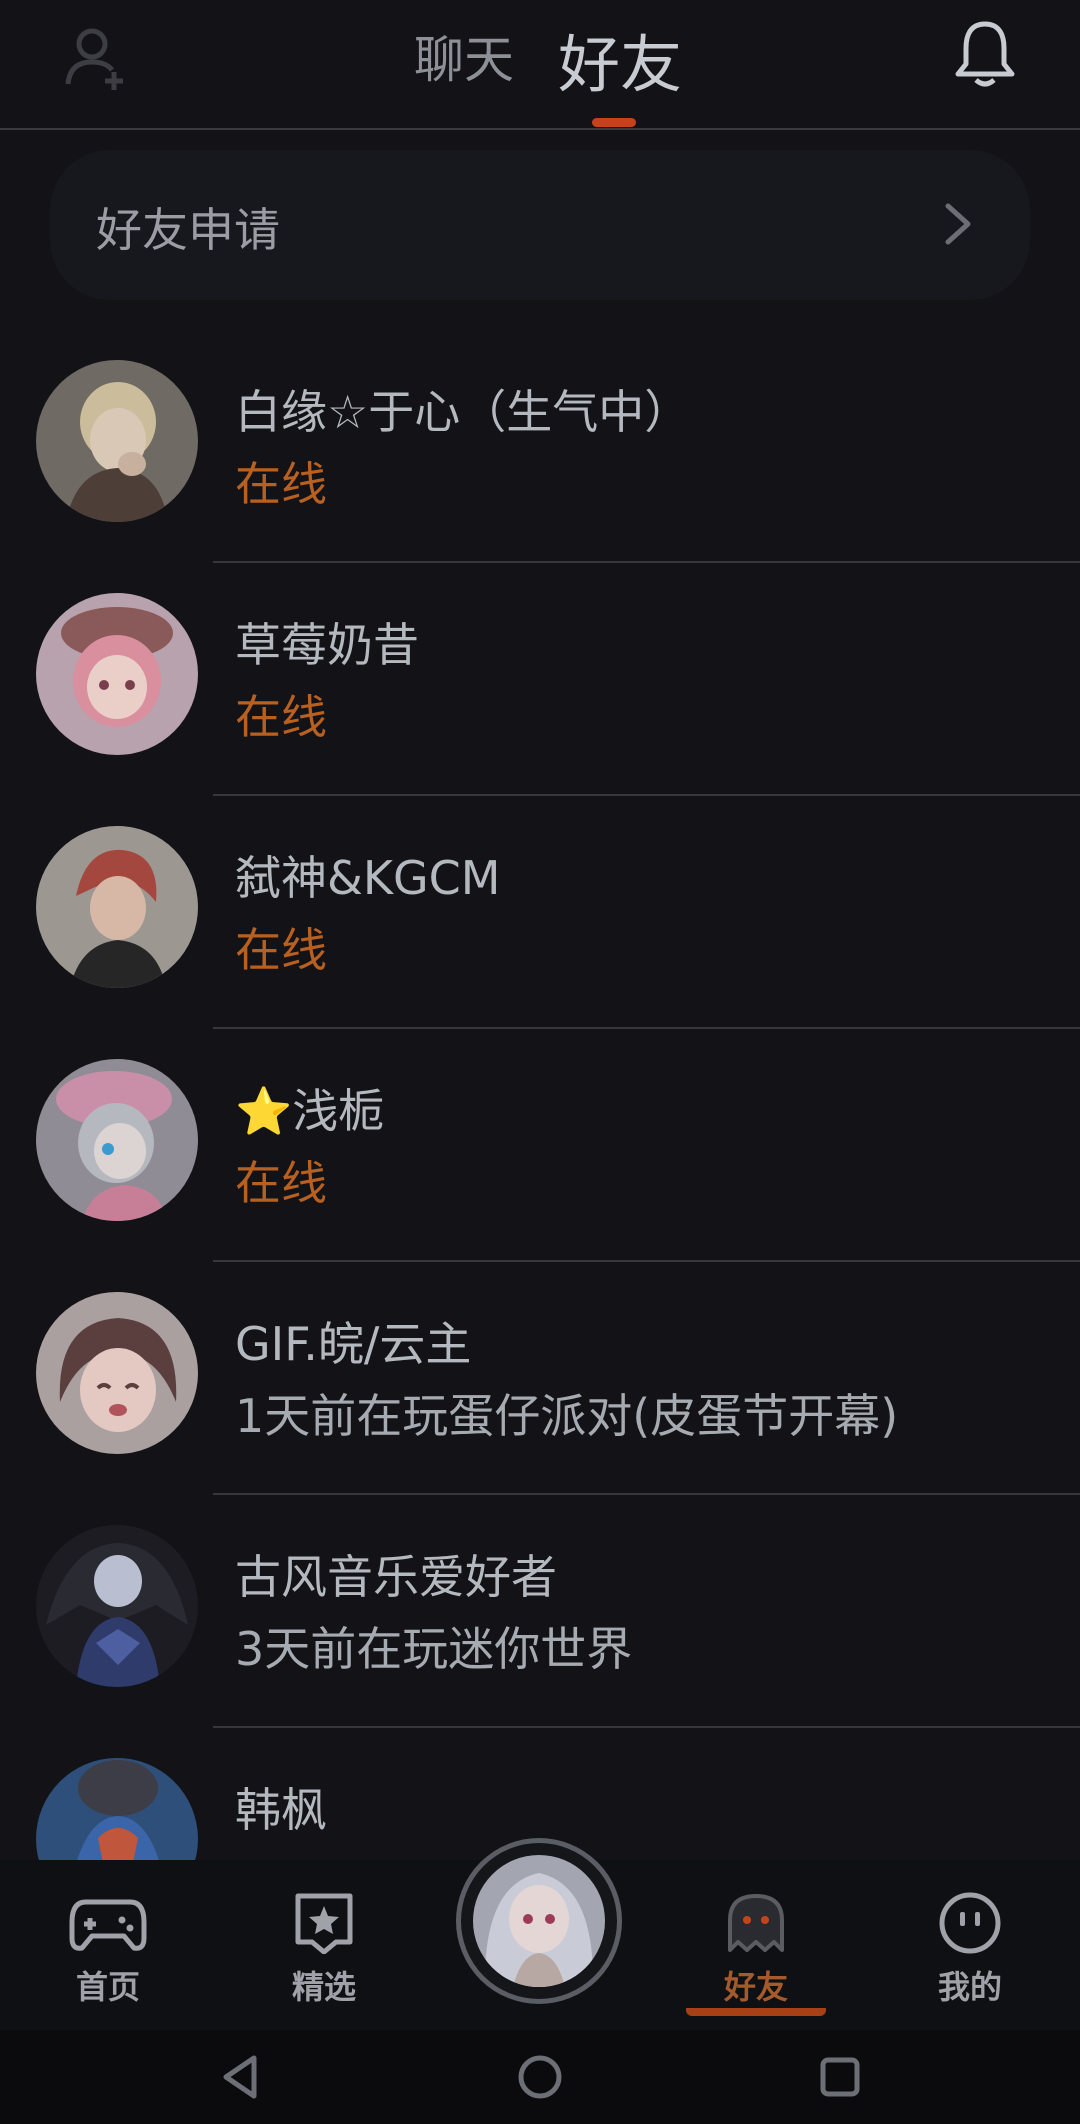 The image size is (1080, 2124). I want to click on friend-name: ⭐浅栀, so click(310, 1111).